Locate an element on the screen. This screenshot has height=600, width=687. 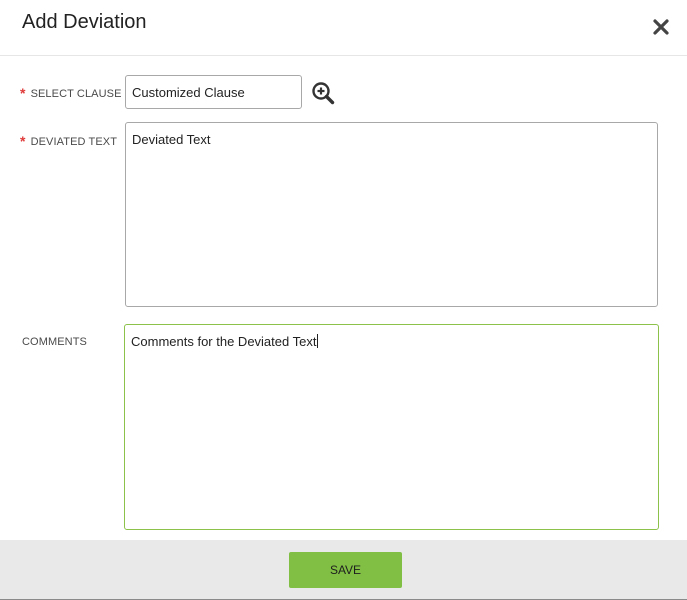
save-button: SAVE is located at coordinates (345, 570).